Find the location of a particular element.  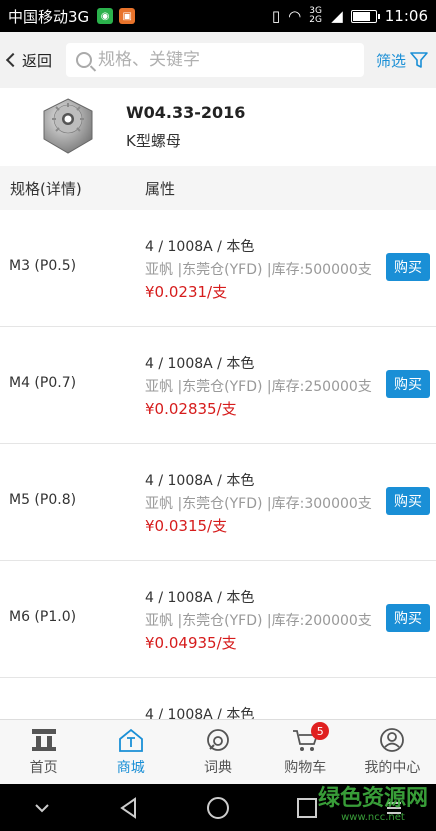

home-icon is located at coordinates (43, 740).